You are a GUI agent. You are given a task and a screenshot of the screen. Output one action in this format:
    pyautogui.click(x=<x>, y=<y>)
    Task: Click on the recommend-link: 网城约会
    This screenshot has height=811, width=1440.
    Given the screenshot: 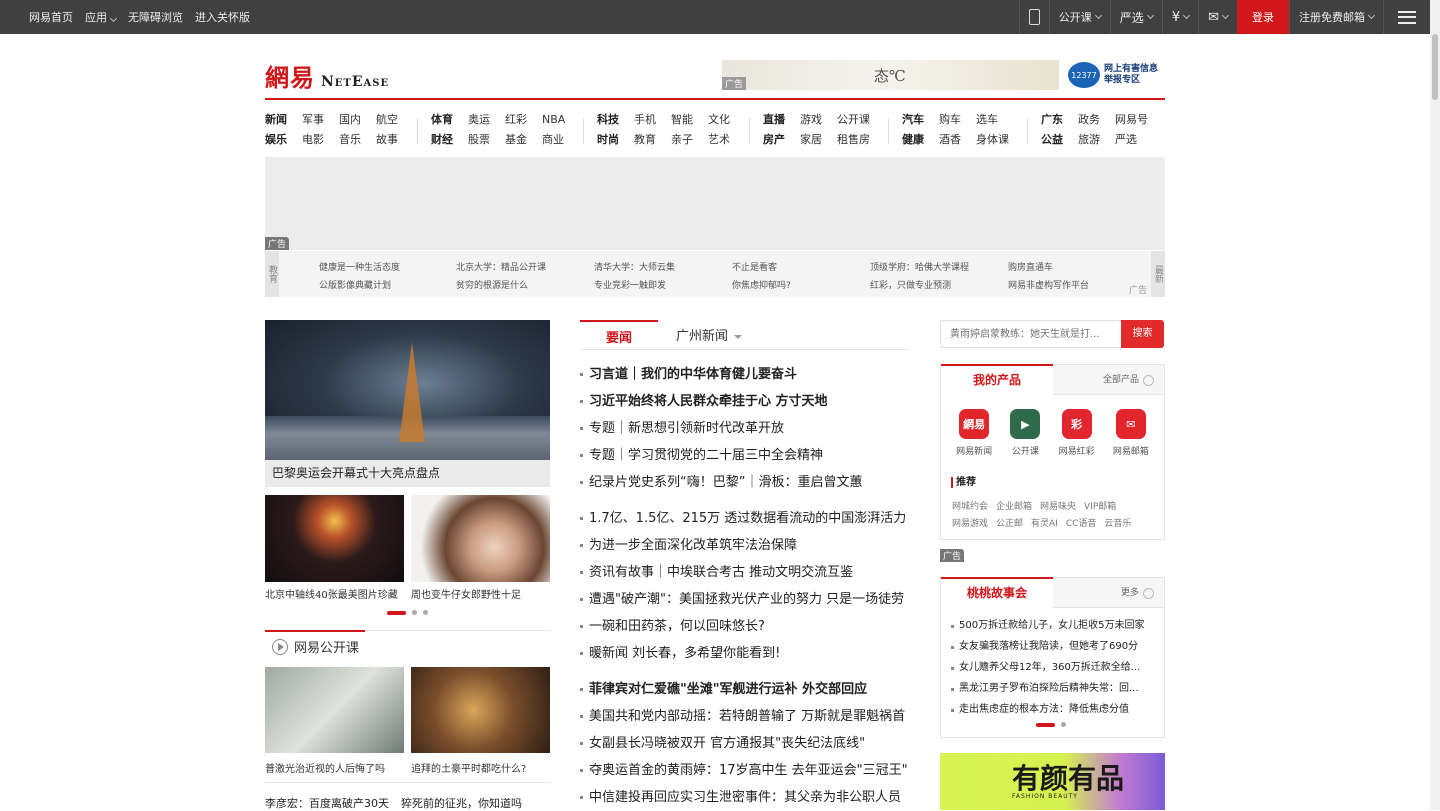 What is the action you would take?
    pyautogui.click(x=970, y=505)
    